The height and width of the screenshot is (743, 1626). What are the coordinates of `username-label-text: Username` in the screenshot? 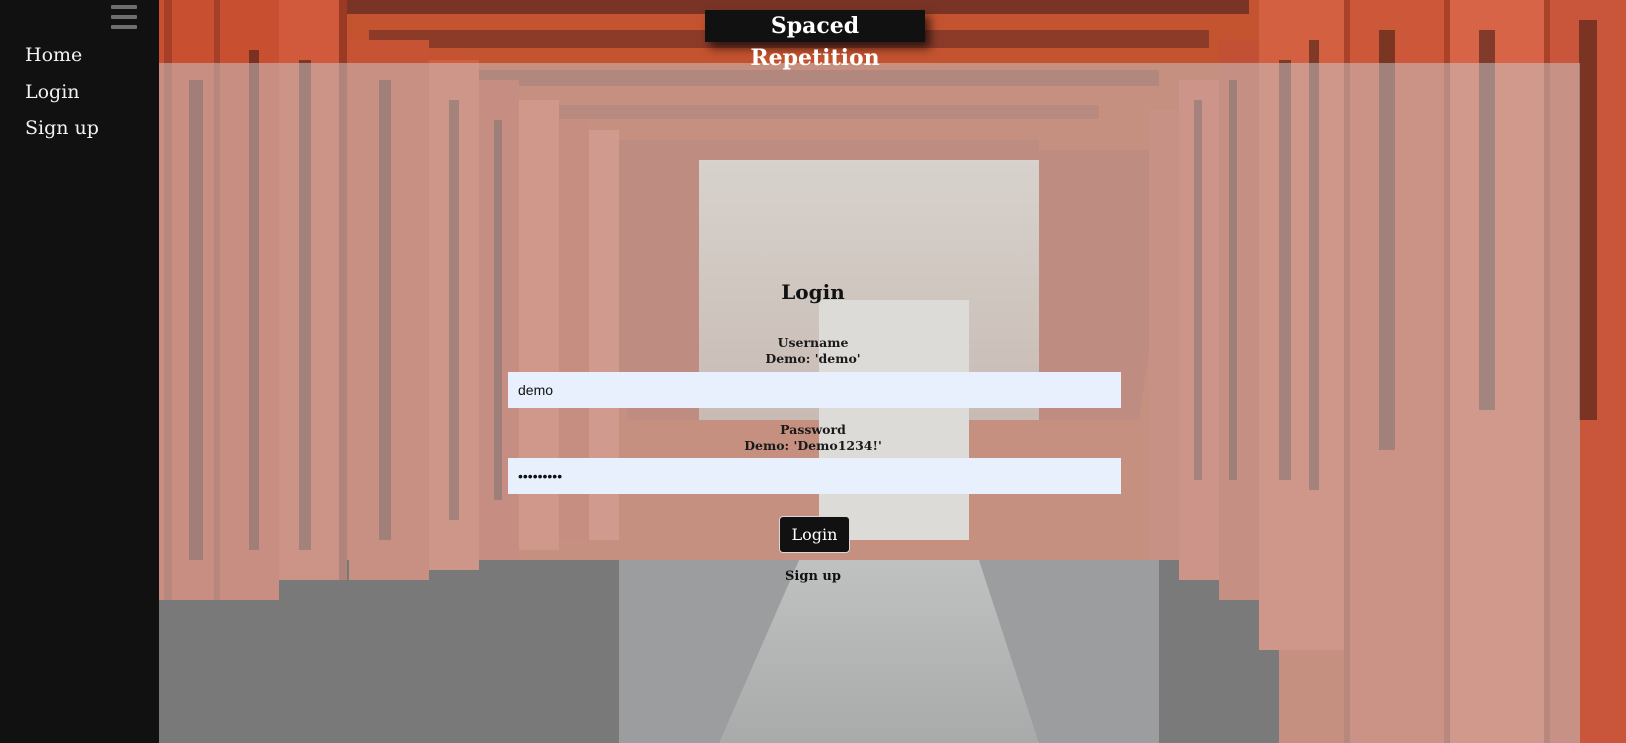 It's located at (813, 342).